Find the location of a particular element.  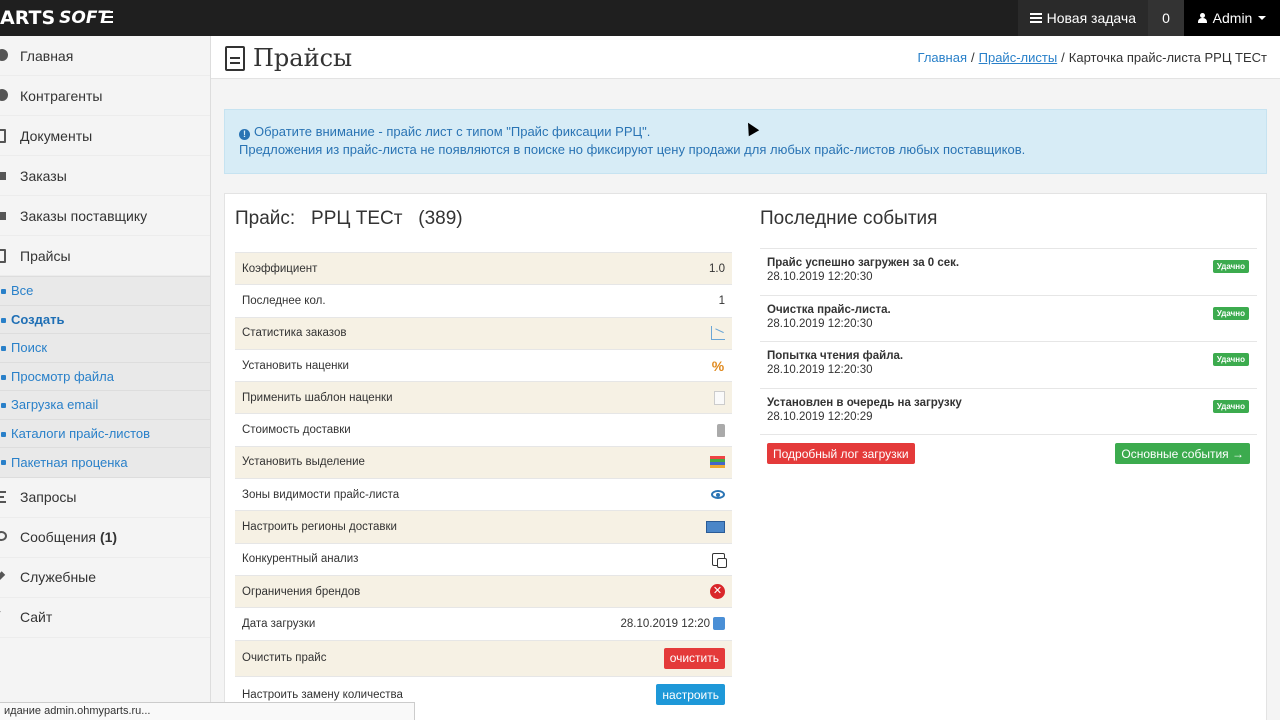

sidebar-item-label: Прайсы is located at coordinates (45, 255).